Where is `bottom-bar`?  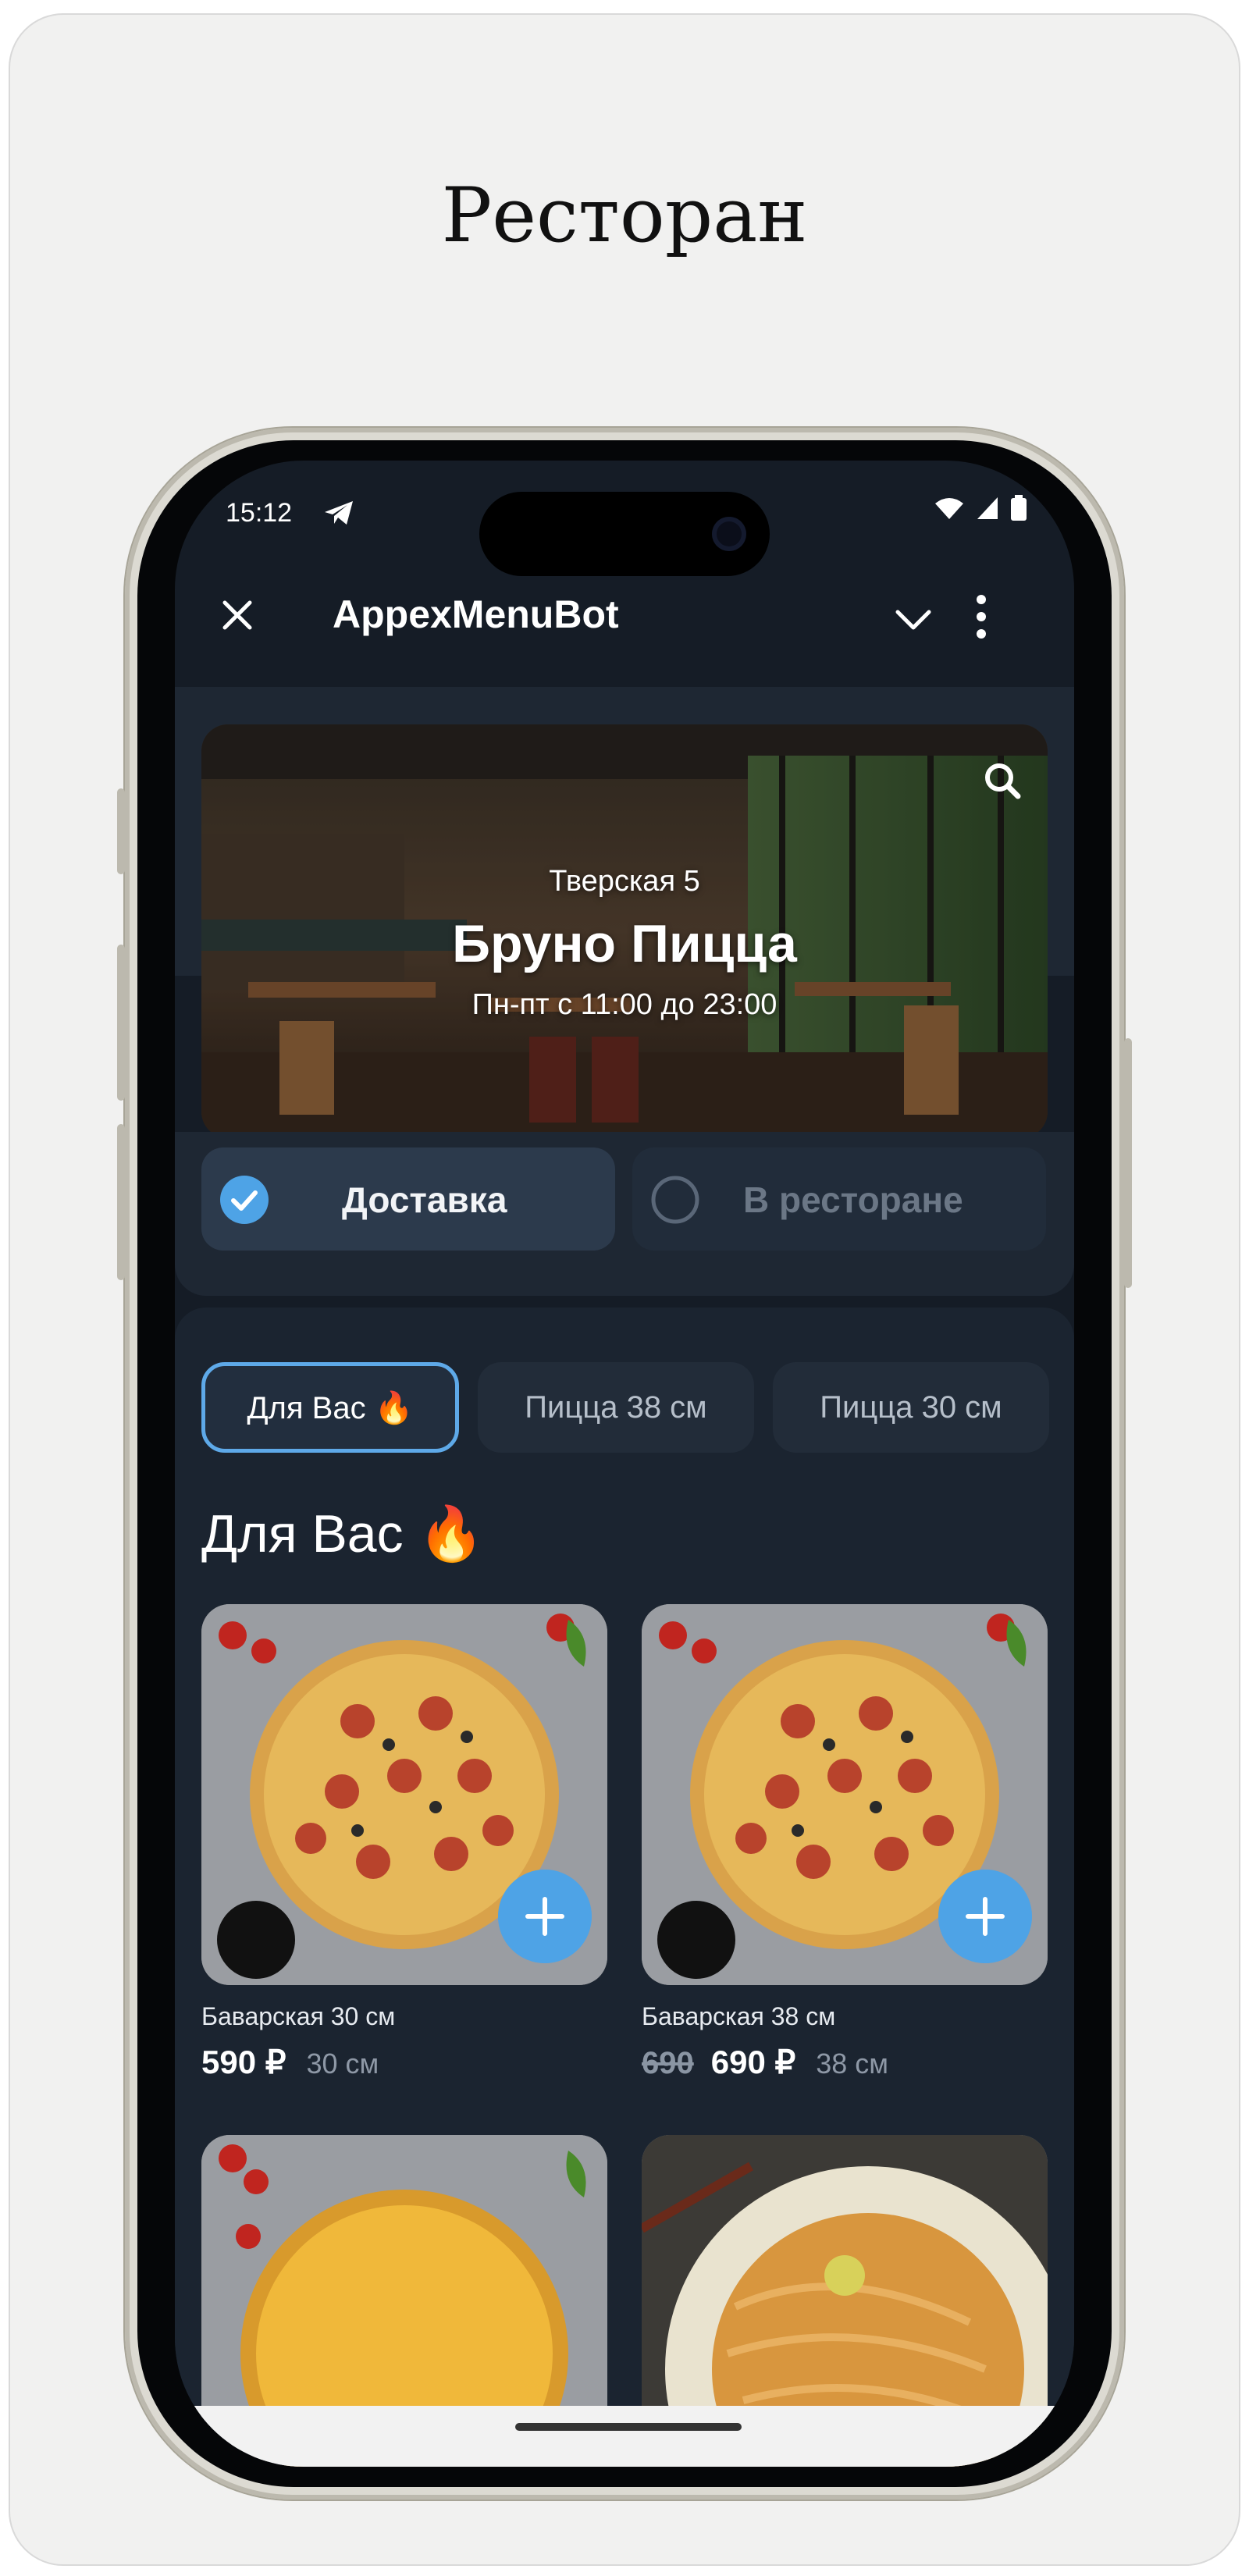 bottom-bar is located at coordinates (624, 2436).